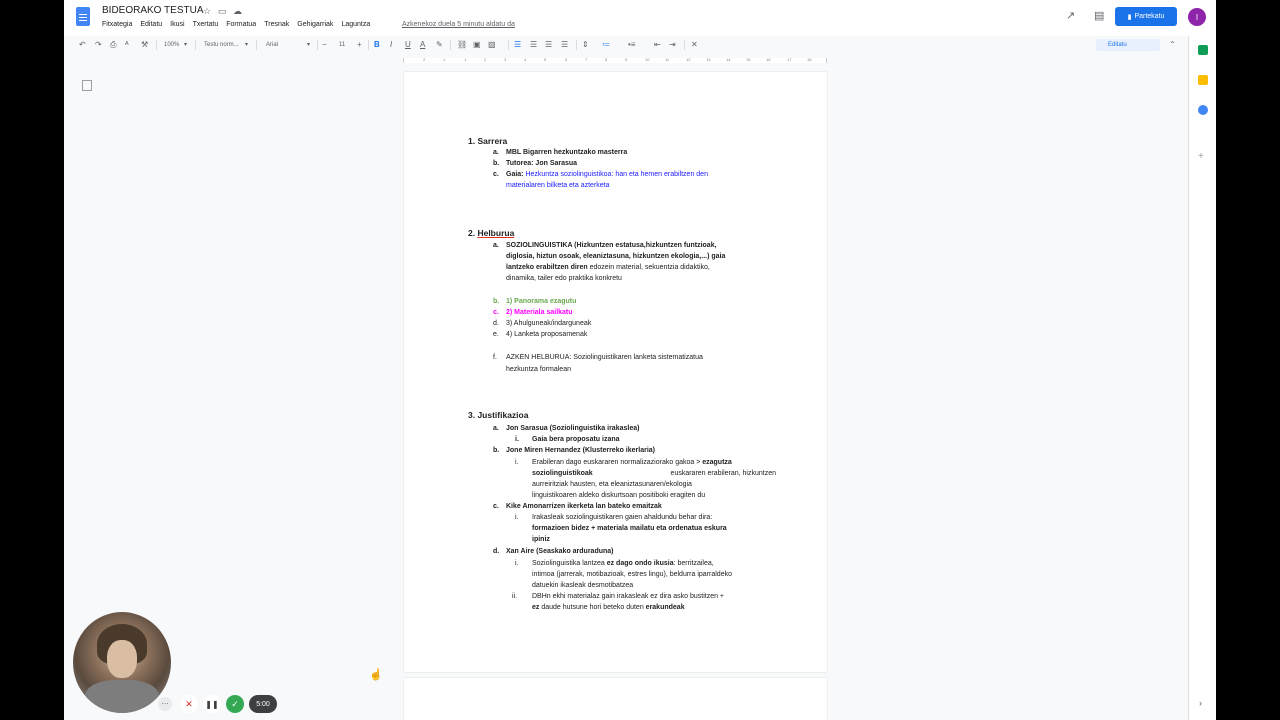 This screenshot has width=1280, height=720. Describe the element at coordinates (276, 24) in the screenshot. I see `menu-tools: Tresnak` at that location.